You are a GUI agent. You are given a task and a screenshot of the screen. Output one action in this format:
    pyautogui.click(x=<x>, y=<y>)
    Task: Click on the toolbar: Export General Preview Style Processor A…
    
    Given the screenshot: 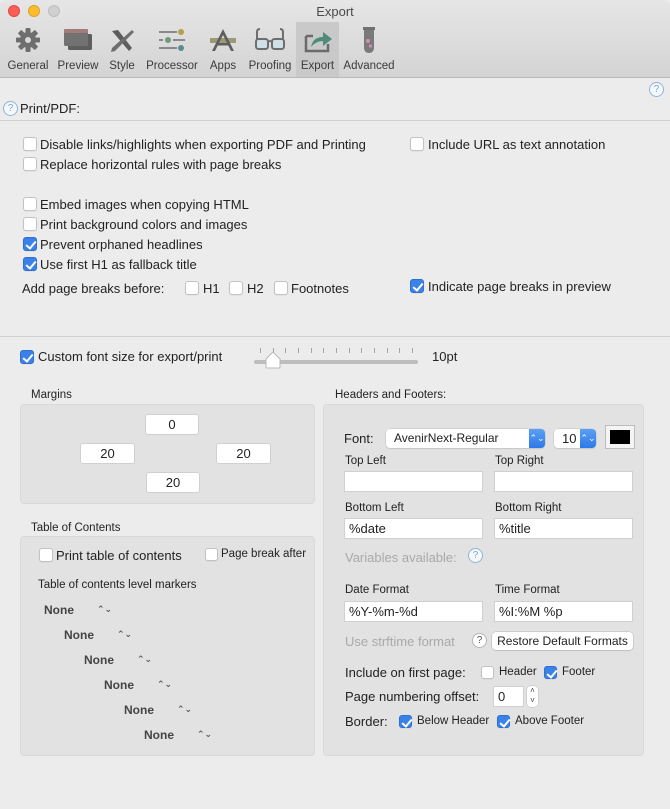 What is the action you would take?
    pyautogui.click(x=335, y=39)
    